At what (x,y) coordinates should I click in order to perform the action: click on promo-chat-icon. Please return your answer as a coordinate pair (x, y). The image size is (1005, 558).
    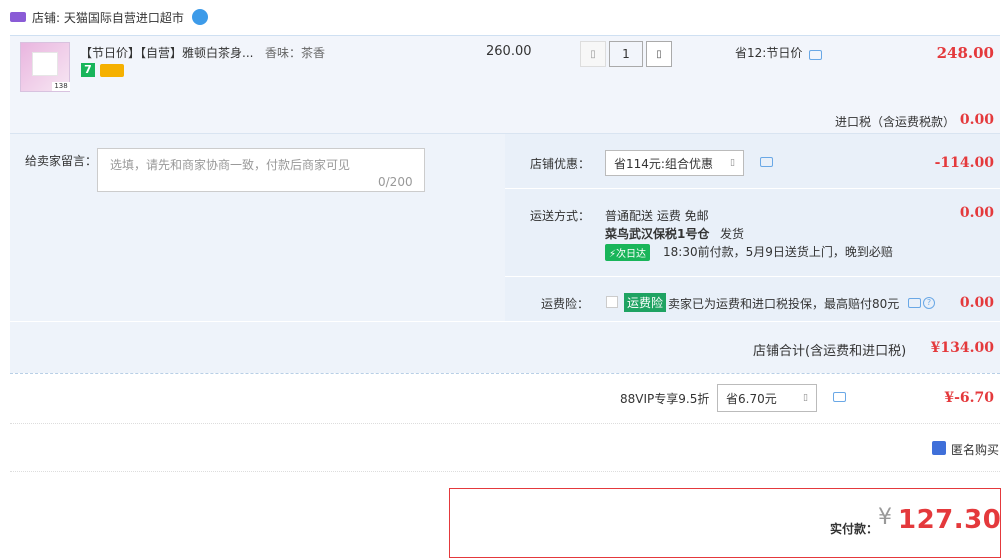
    Looking at the image, I should click on (815, 55).